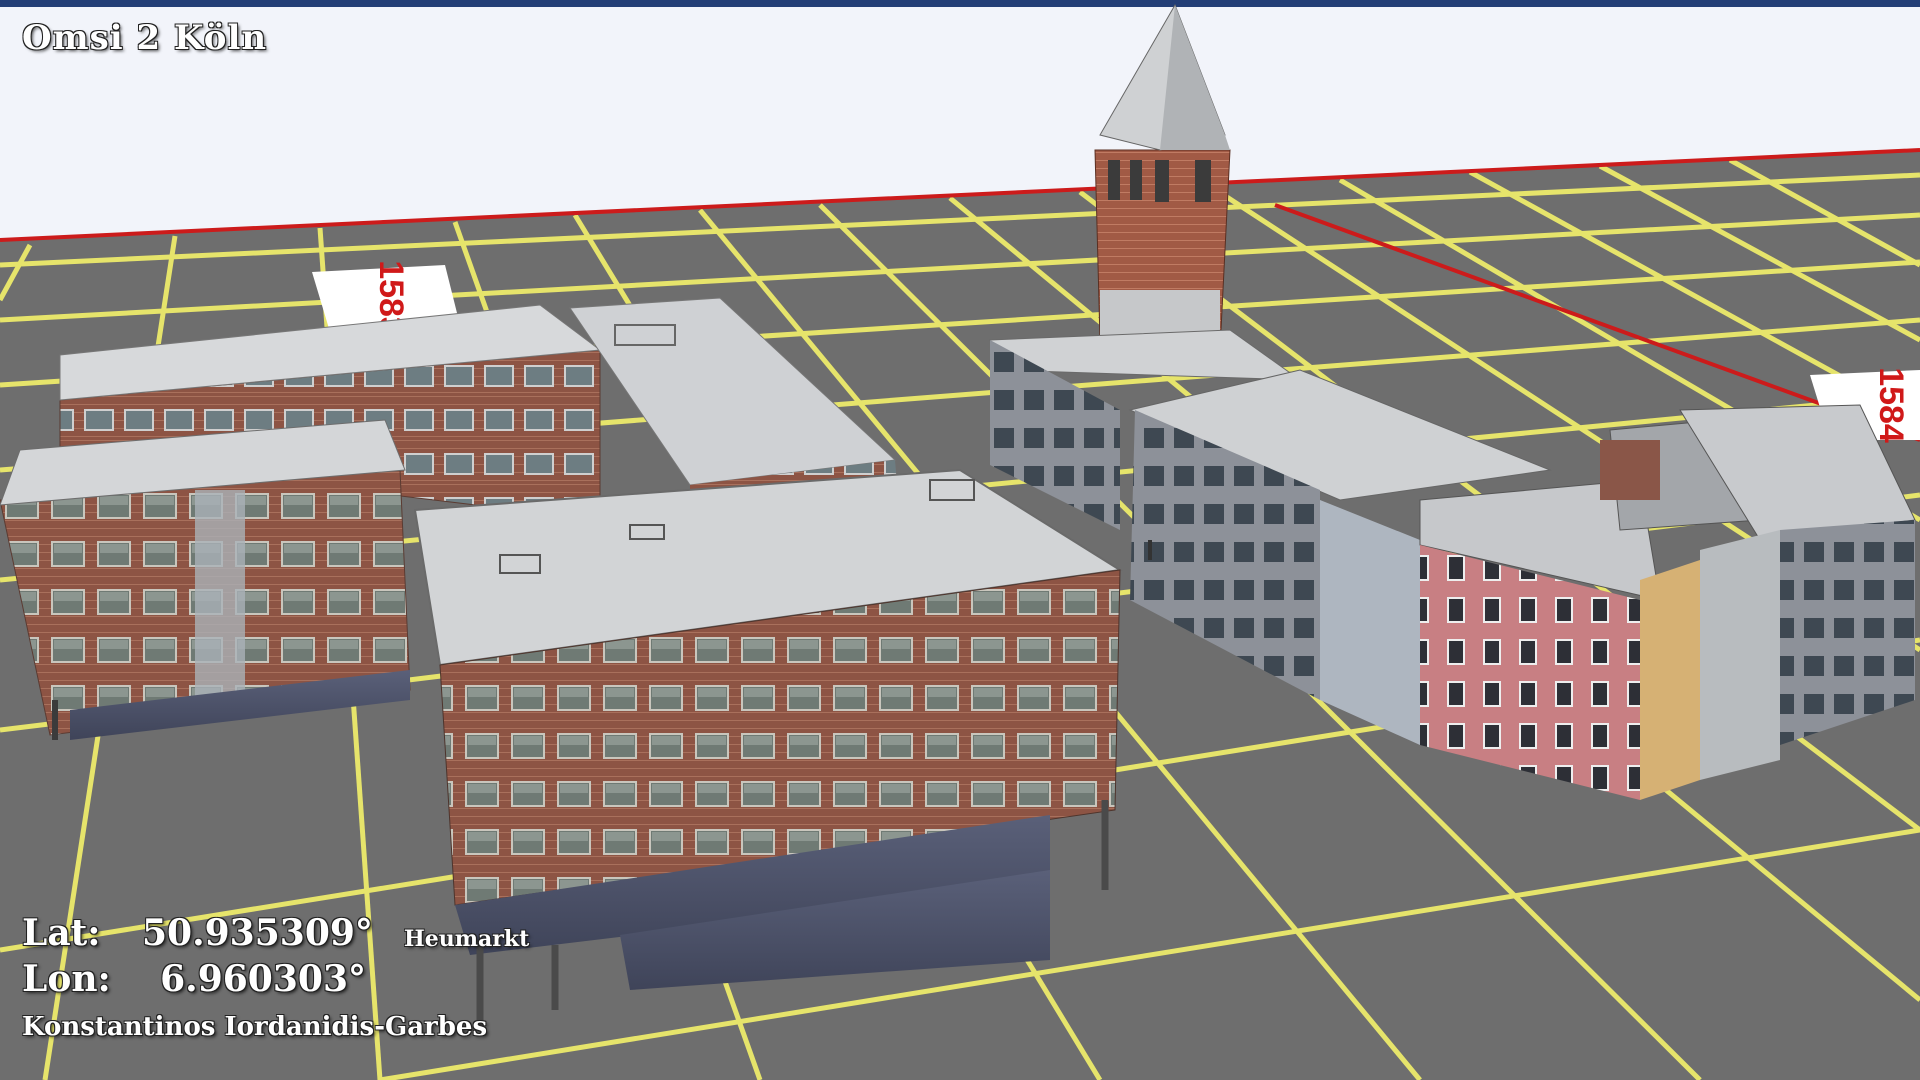 The height and width of the screenshot is (1080, 1920). I want to click on tile-marker-right-label: 1584, so click(1891, 405).